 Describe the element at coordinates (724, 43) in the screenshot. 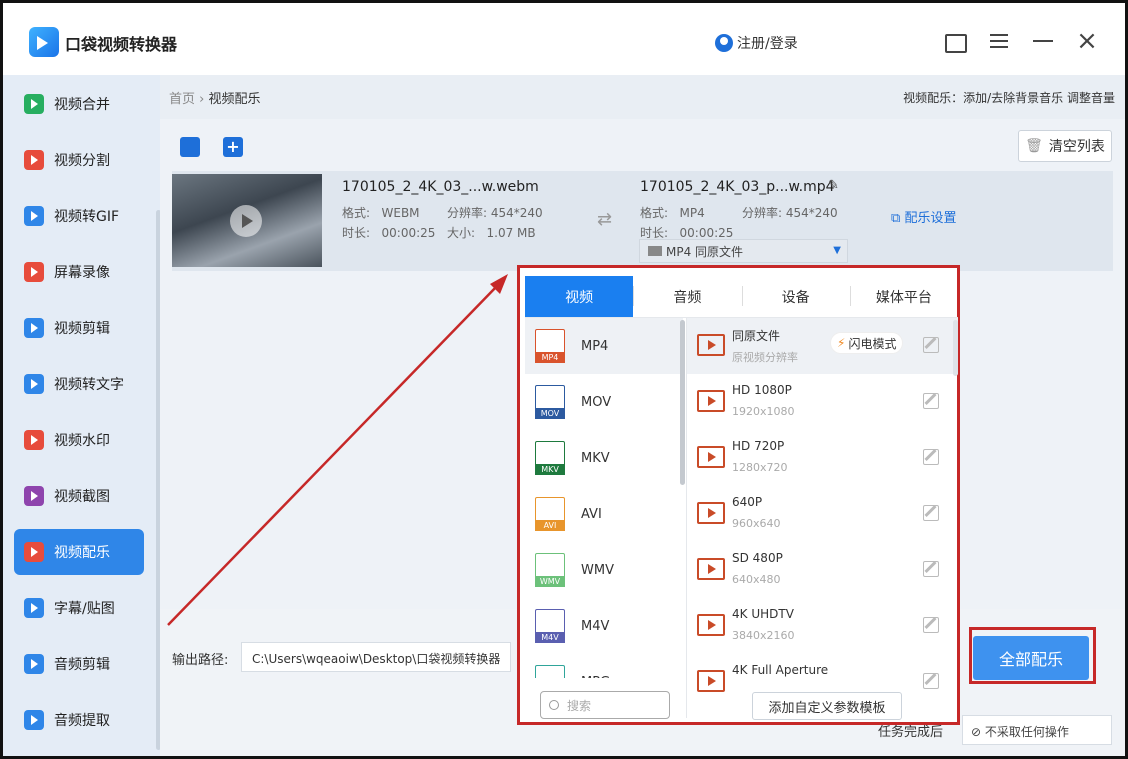

I see `user-avatar-icon` at that location.